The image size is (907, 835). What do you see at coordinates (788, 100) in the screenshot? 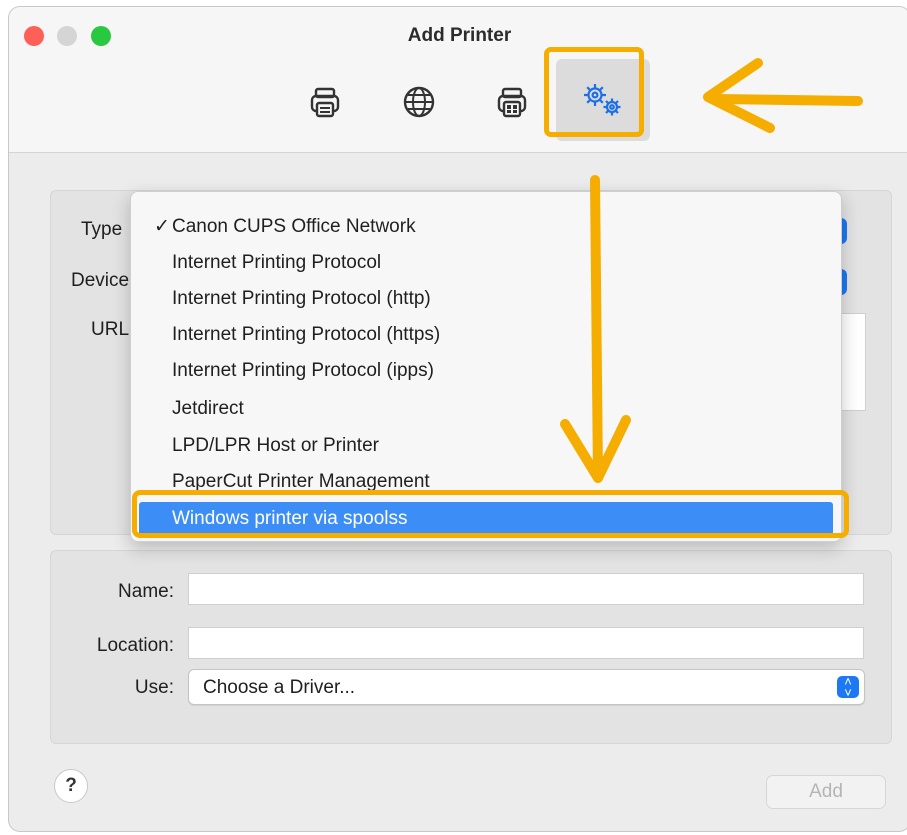
I see `left-arrow-icon` at bounding box center [788, 100].